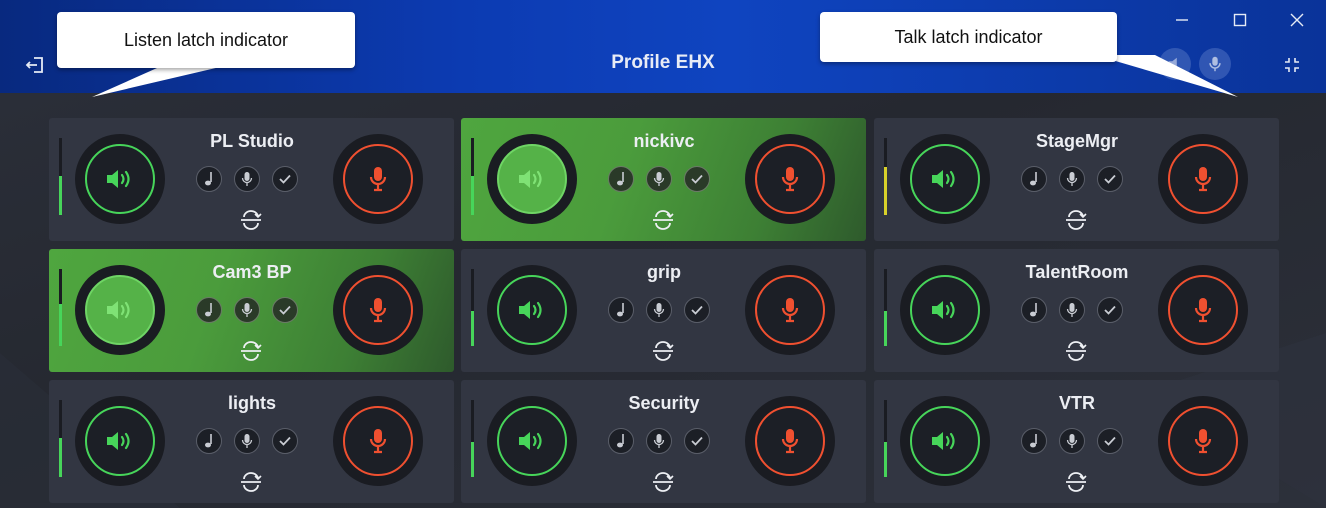 This screenshot has width=1326, height=508. I want to click on channel-card: TalentRoom, so click(1076, 310).